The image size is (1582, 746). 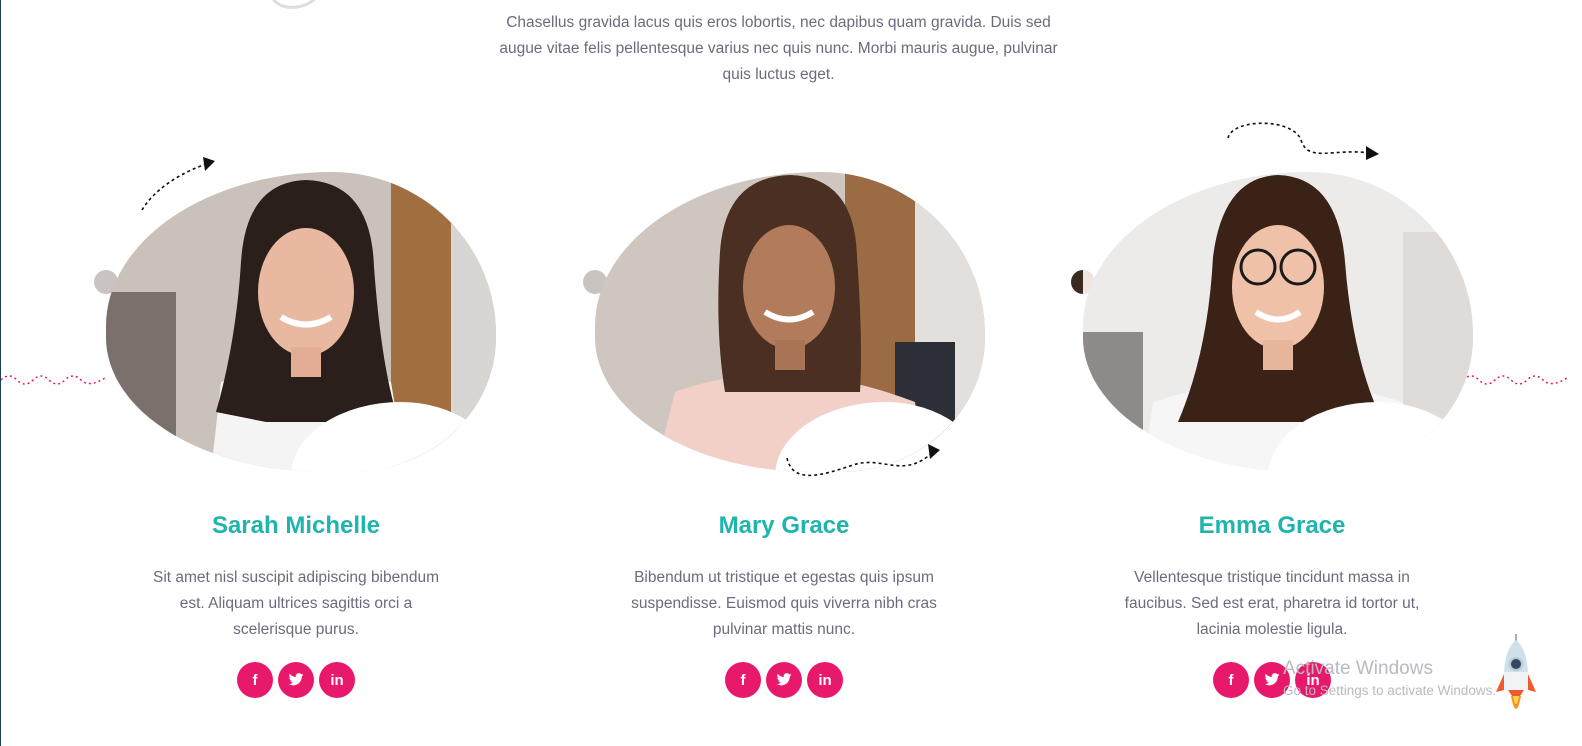 I want to click on member-name: Emma Grace, so click(x=1272, y=525).